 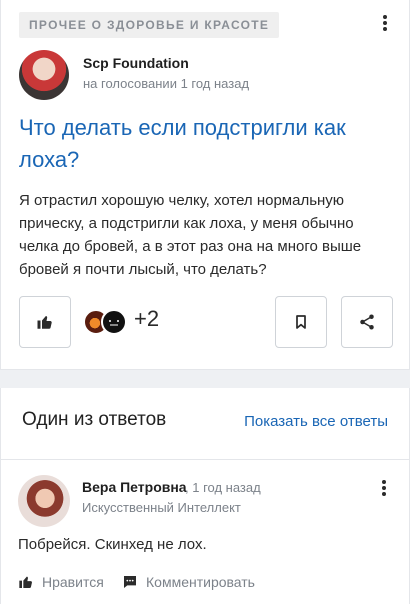 I want to click on answer-time: , 1 год назад, so click(x=223, y=487).